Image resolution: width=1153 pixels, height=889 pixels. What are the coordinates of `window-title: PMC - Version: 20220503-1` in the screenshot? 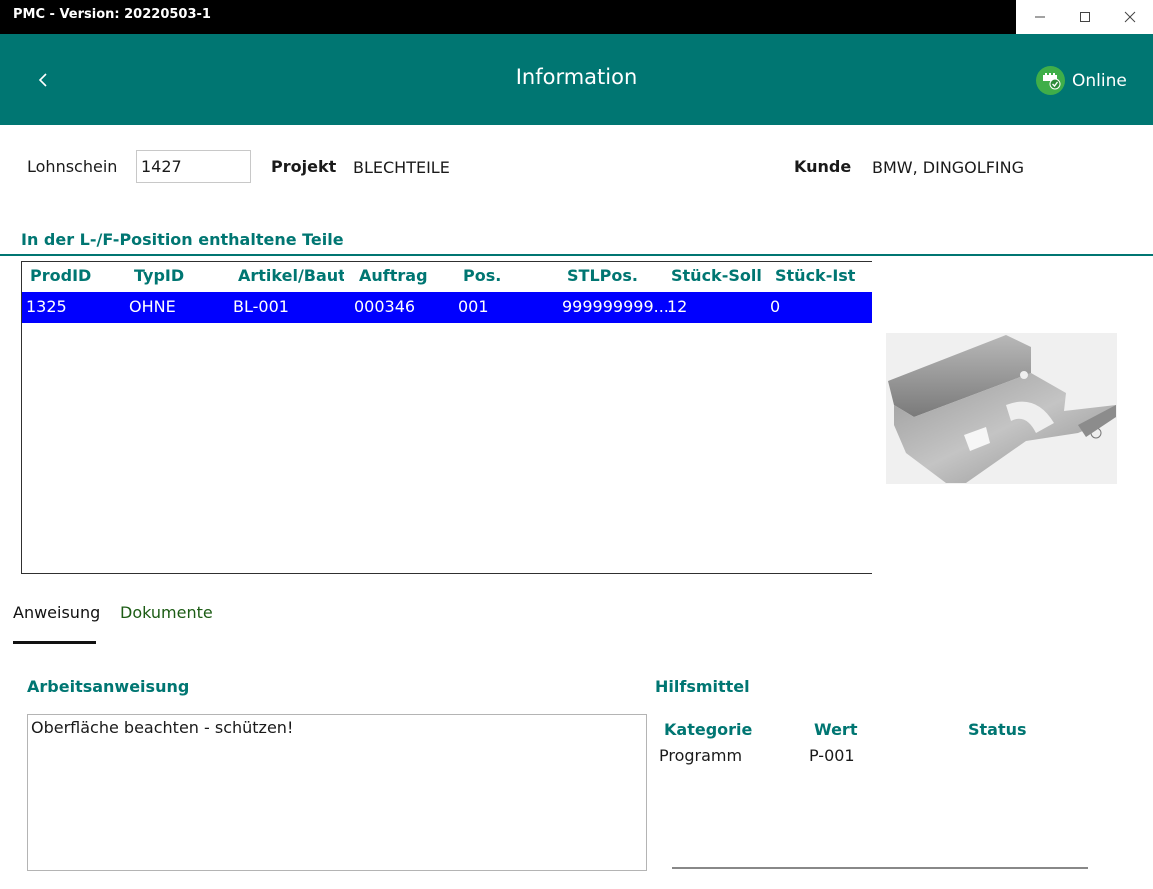 It's located at (112, 14).